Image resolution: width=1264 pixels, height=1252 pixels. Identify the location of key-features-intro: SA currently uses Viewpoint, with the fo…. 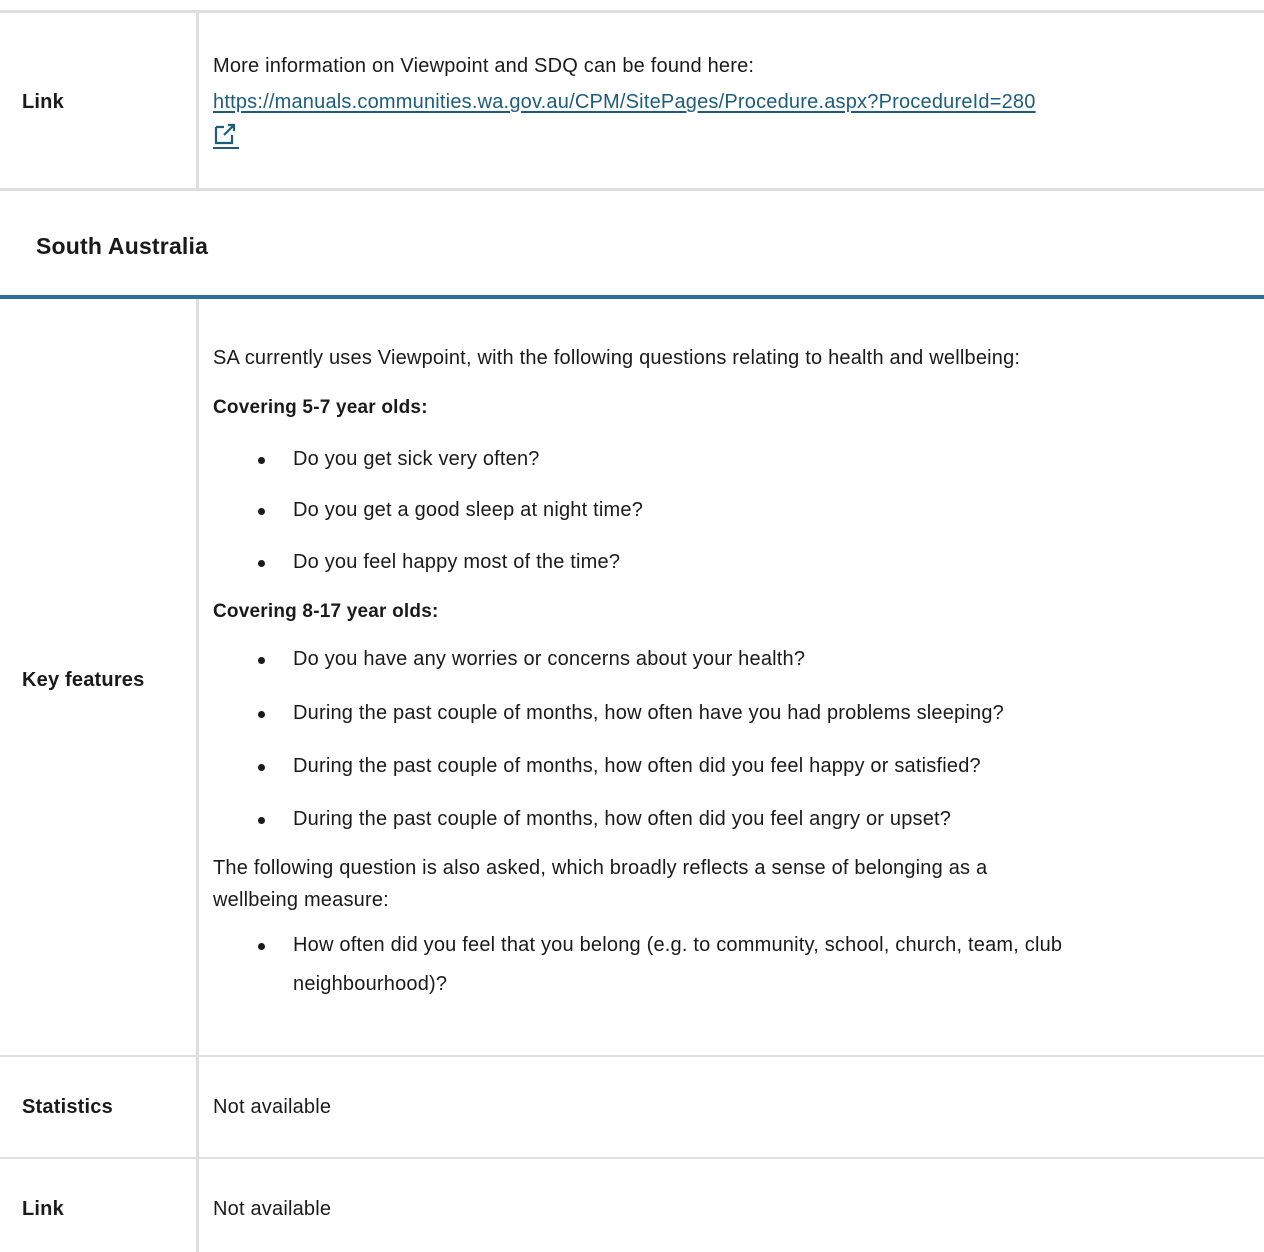
(617, 358).